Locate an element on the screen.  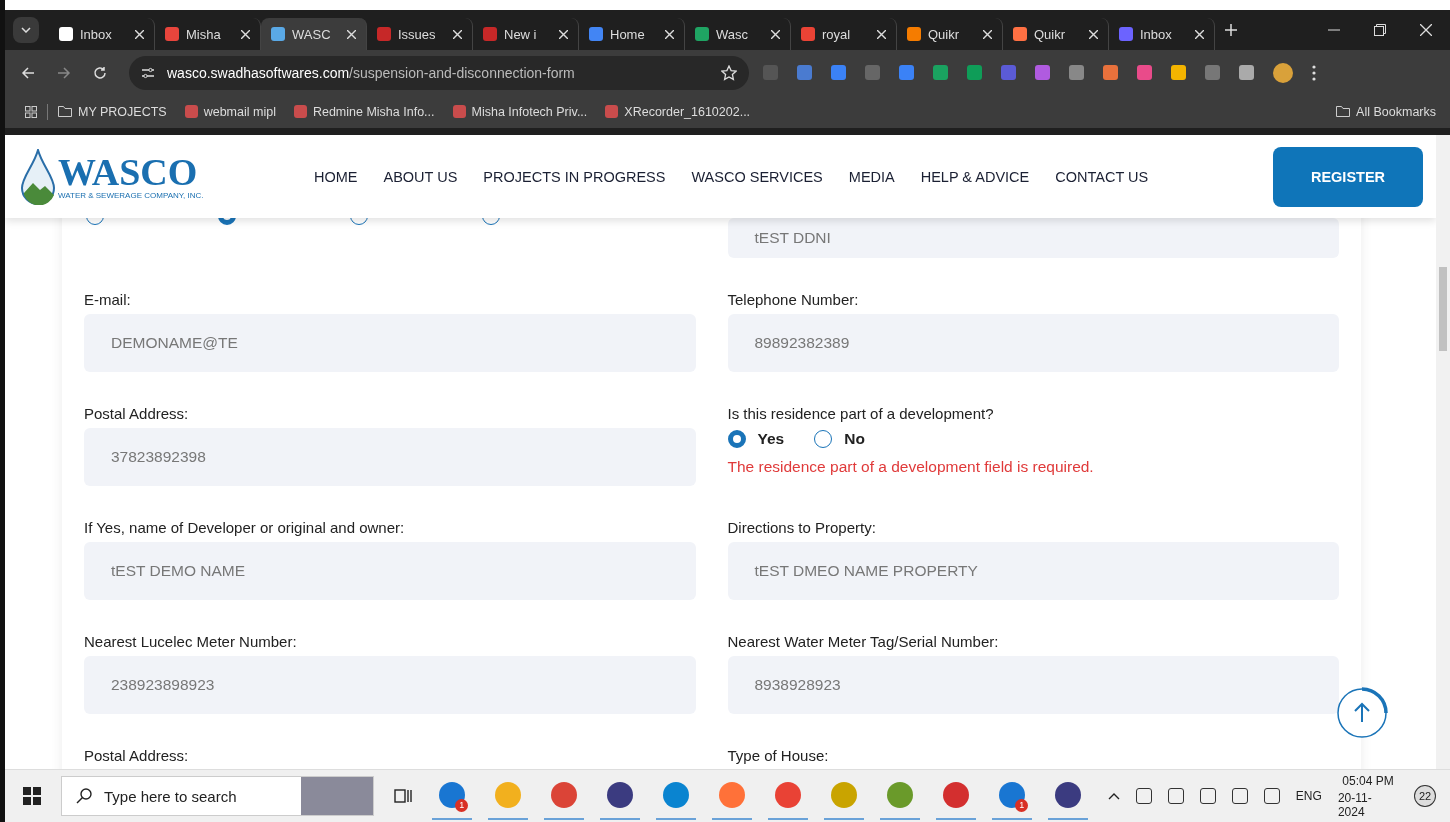
star-icon is located at coordinates (729, 72).